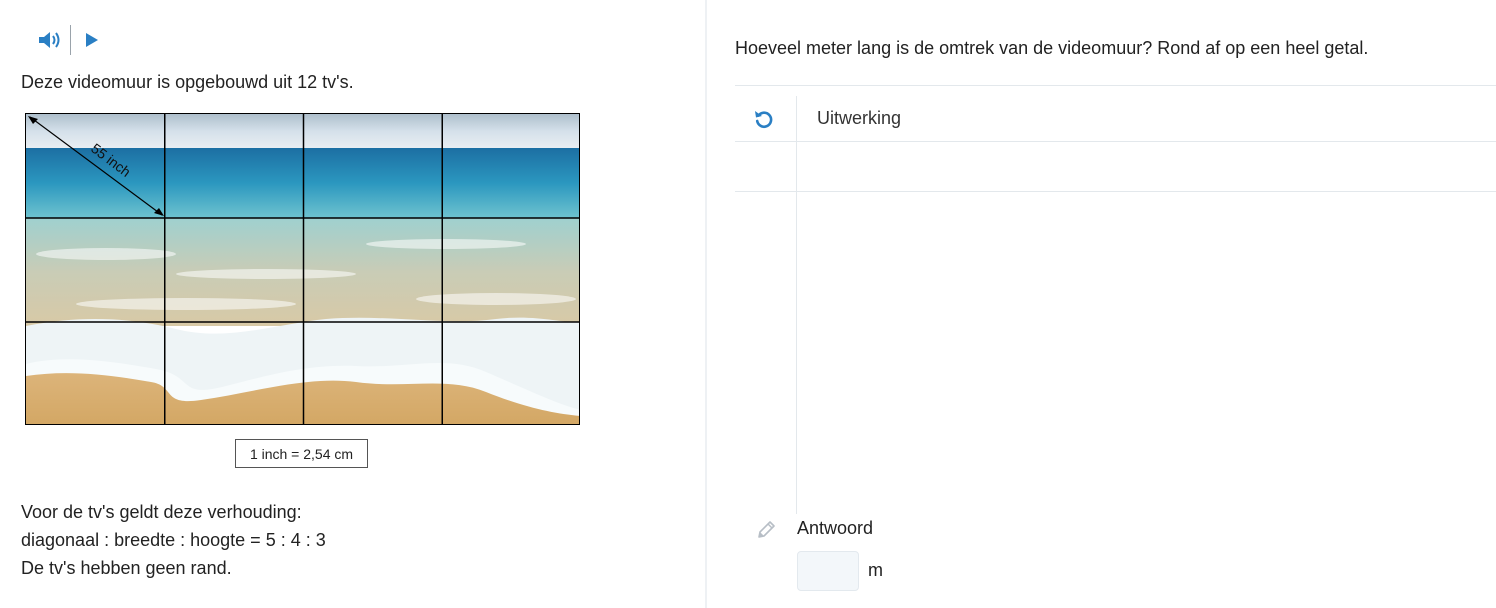 The height and width of the screenshot is (608, 1496). I want to click on fact-line: Voor de tv's geldt deze verhouding:, so click(161, 512).